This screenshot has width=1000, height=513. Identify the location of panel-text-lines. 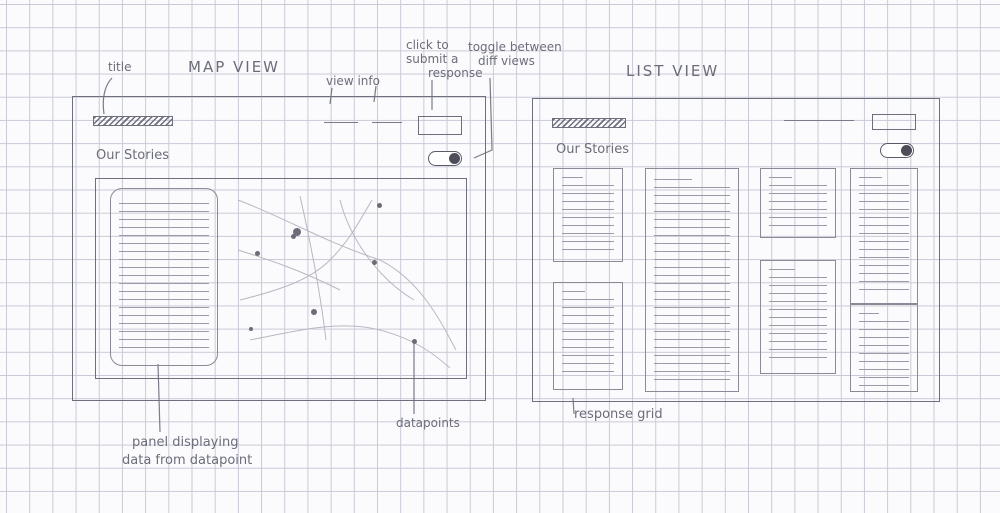
(164, 279).